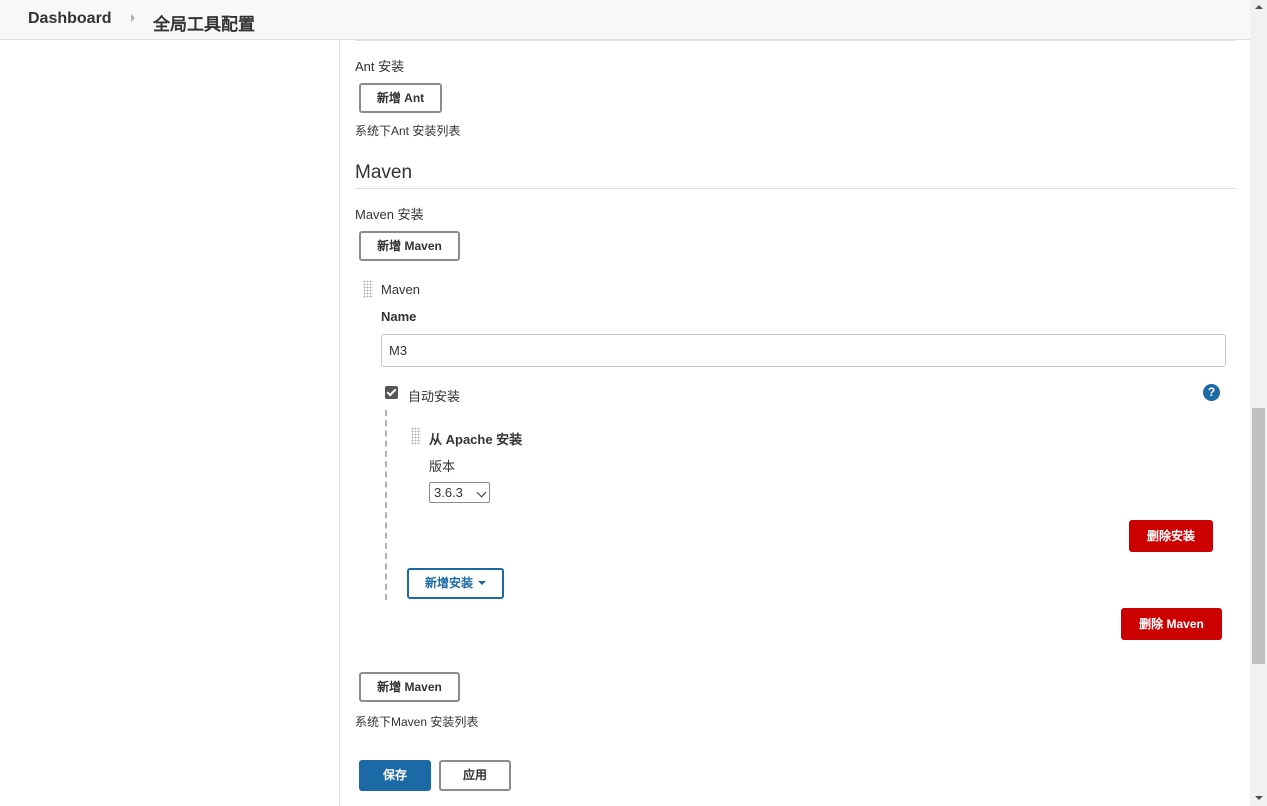 The height and width of the screenshot is (806, 1267). Describe the element at coordinates (395, 775) in the screenshot. I see `save-button: 保存` at that location.